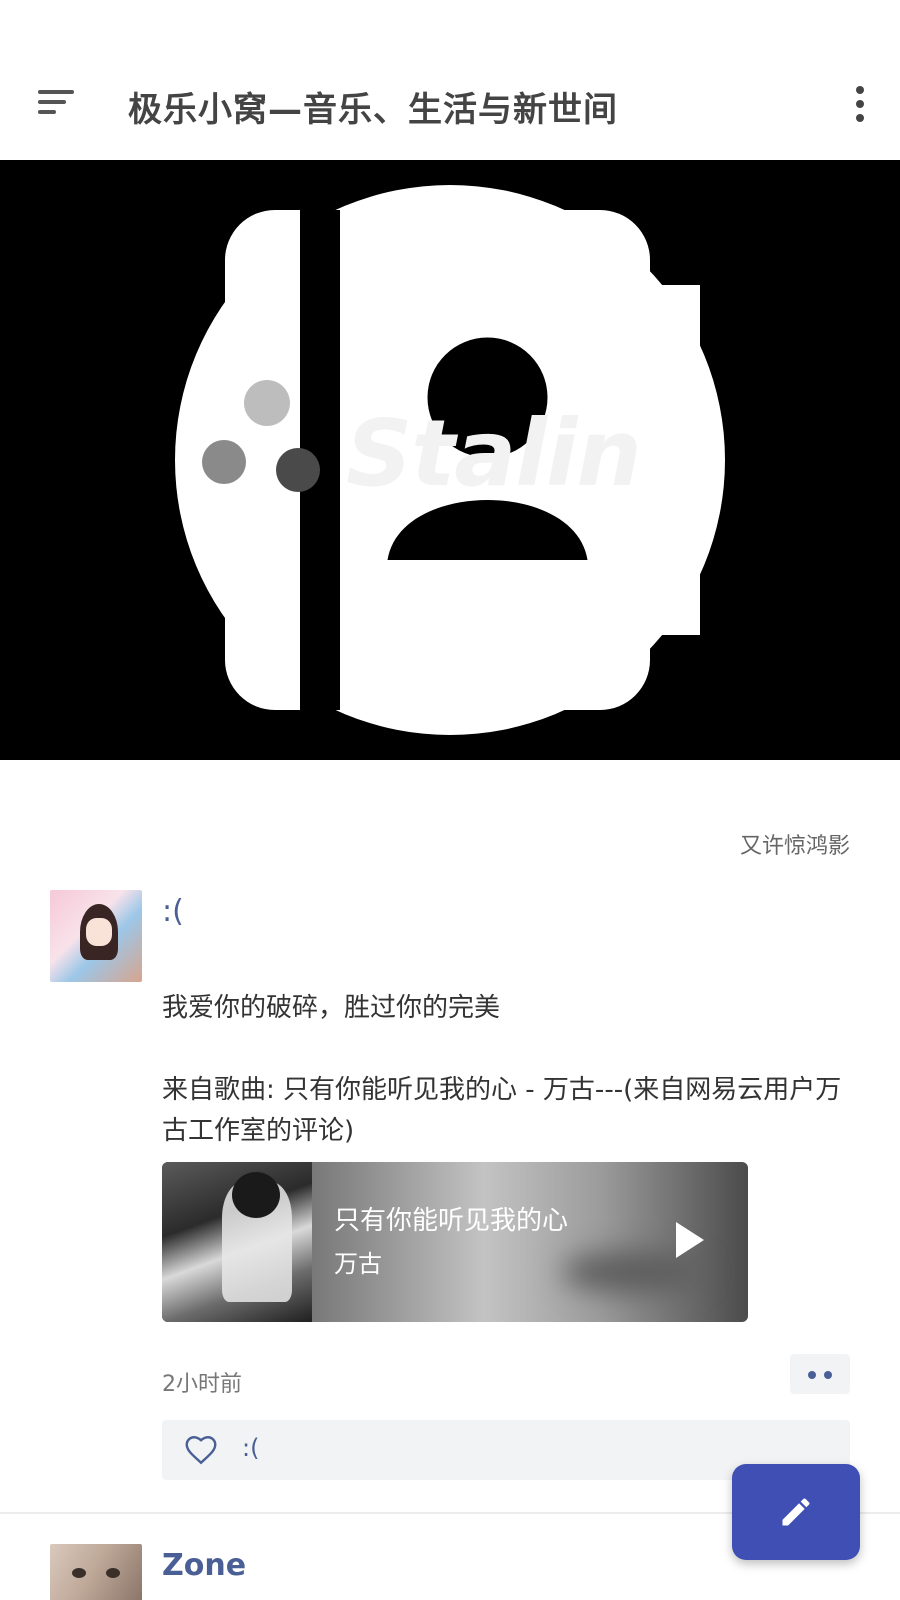 This screenshot has width=900, height=1600. What do you see at coordinates (450, 80) in the screenshot?
I see `app-bar: 极乐小窝—音乐、生活与新世间` at bounding box center [450, 80].